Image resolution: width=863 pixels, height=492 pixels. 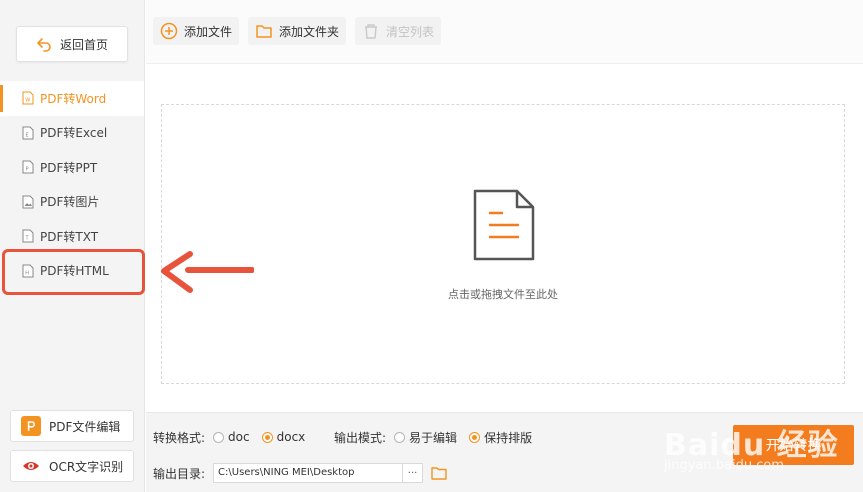 What do you see at coordinates (410, 31) in the screenshot?
I see `clear-list-label: 清空列表` at bounding box center [410, 31].